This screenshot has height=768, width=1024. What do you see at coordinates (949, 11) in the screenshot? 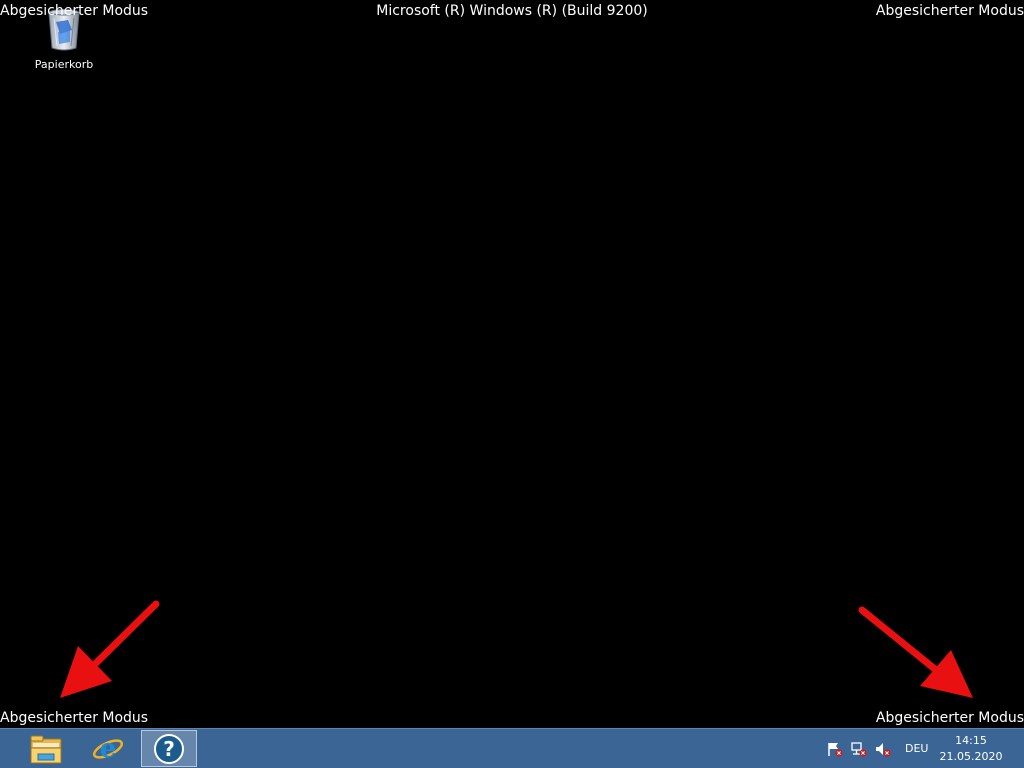
I see `safe-mode-label-top-right: Abgesicherter Modus` at bounding box center [949, 11].